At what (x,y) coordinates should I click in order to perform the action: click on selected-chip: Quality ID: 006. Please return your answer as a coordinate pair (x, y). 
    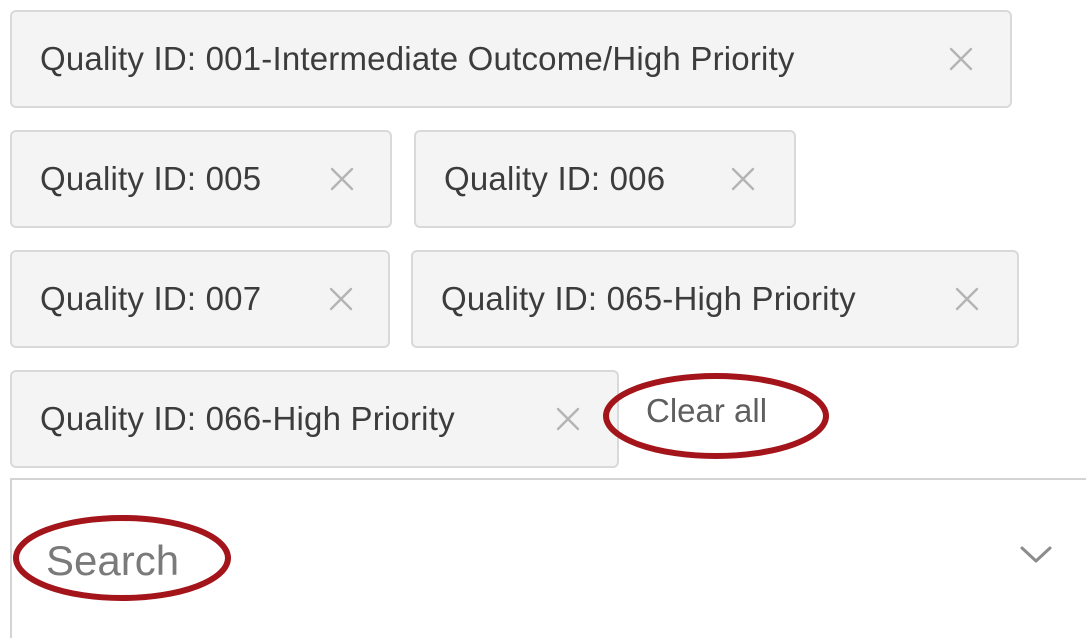
    Looking at the image, I should click on (605, 179).